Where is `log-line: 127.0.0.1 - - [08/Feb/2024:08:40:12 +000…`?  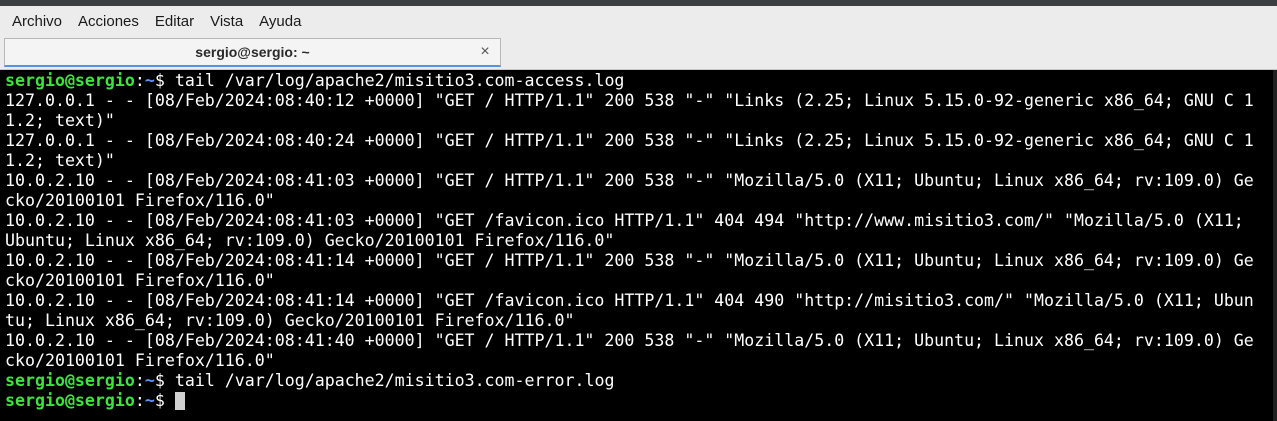
log-line: 127.0.0.1 - - [08/Feb/2024:08:40:12 +000… is located at coordinates (629, 100).